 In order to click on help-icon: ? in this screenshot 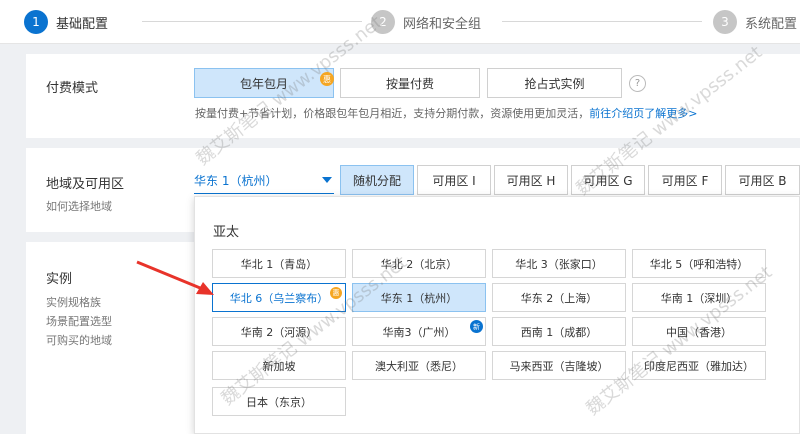, I will do `click(637, 83)`.